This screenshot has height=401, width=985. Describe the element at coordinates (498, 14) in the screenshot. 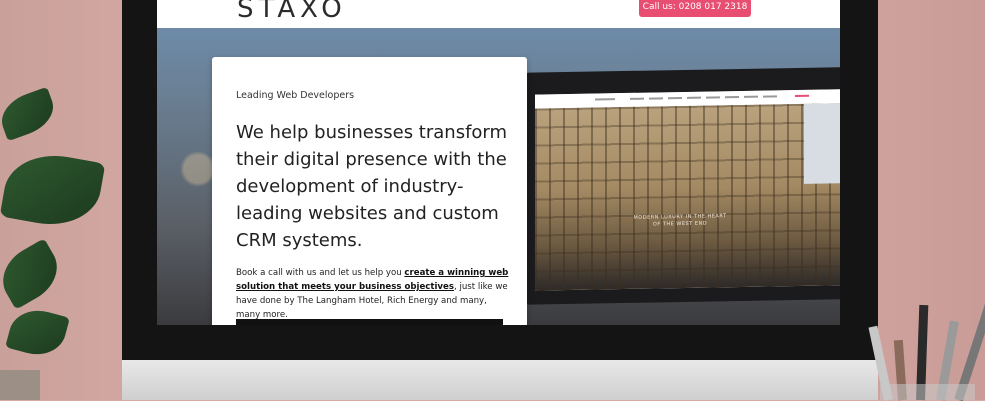

I see `site-header: STAXO Call us: 0208 017 2318` at that location.